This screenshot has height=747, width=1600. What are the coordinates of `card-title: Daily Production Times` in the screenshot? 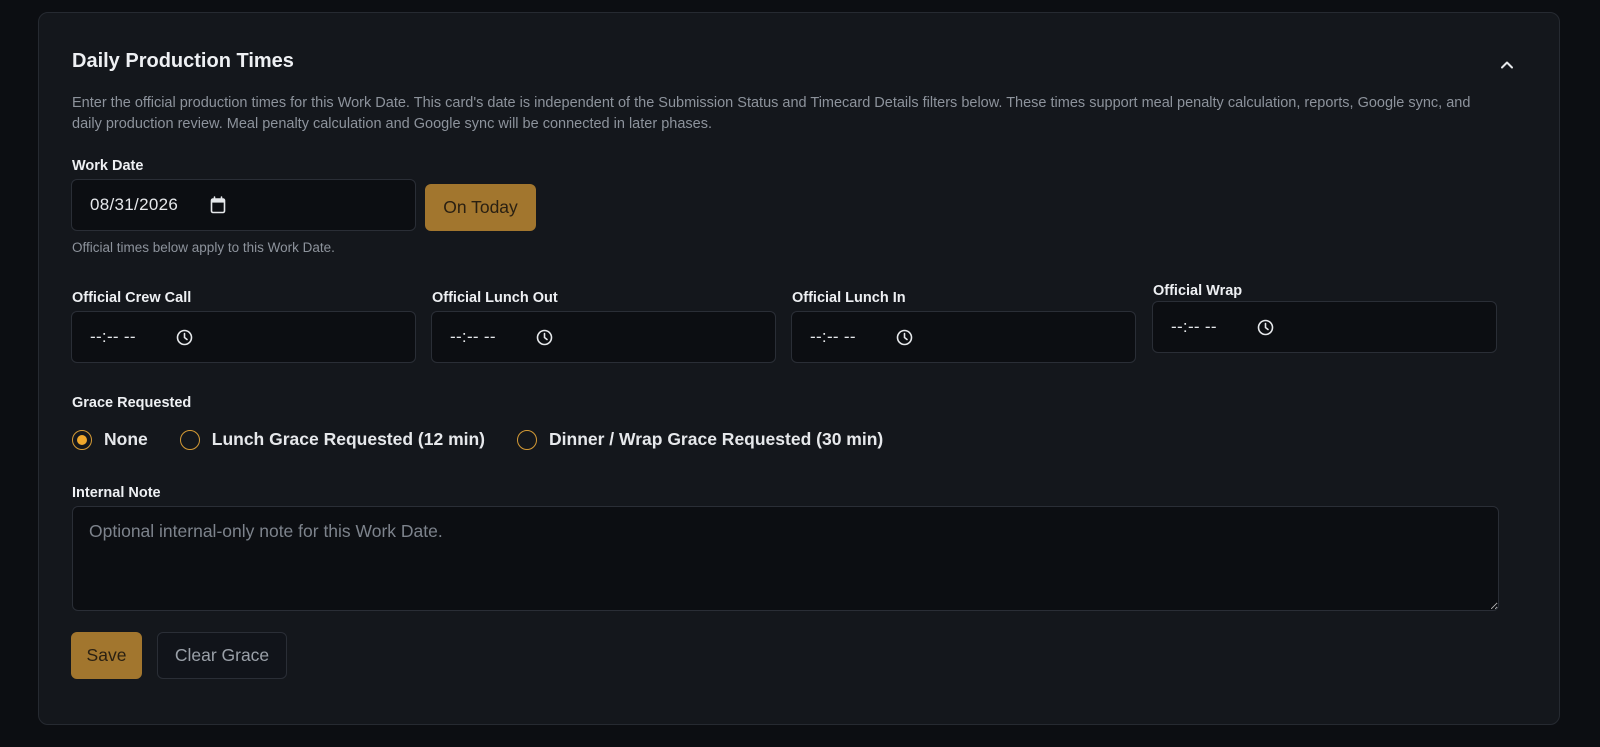 It's located at (183, 61).